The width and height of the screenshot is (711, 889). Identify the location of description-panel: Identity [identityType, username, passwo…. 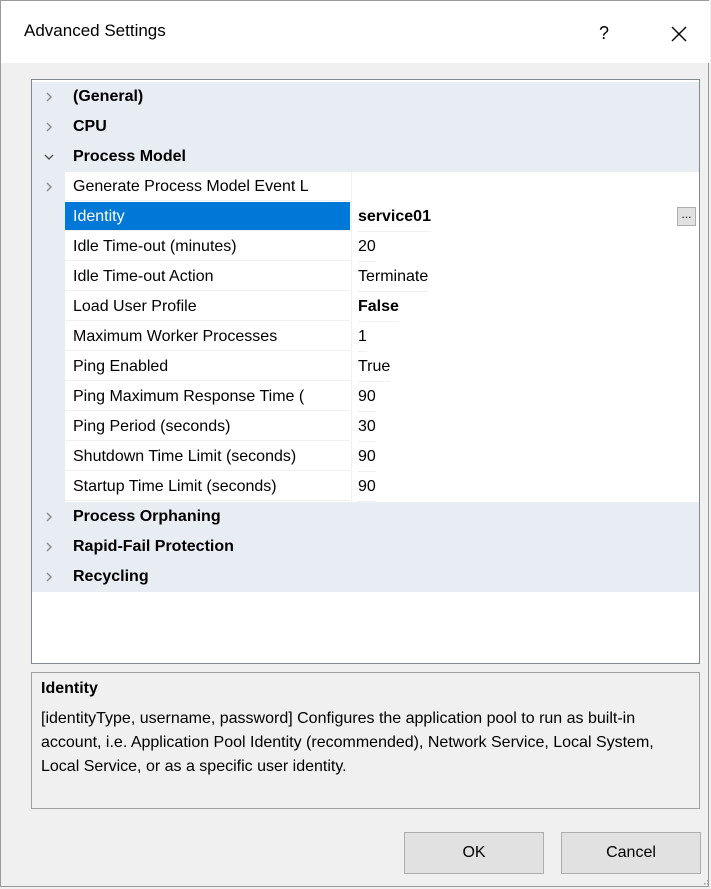
(365, 740).